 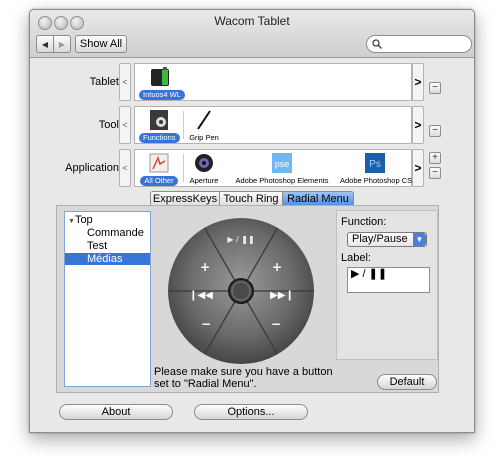 What do you see at coordinates (418, 82) in the screenshot?
I see `tablet-scroll-right-button: >` at bounding box center [418, 82].